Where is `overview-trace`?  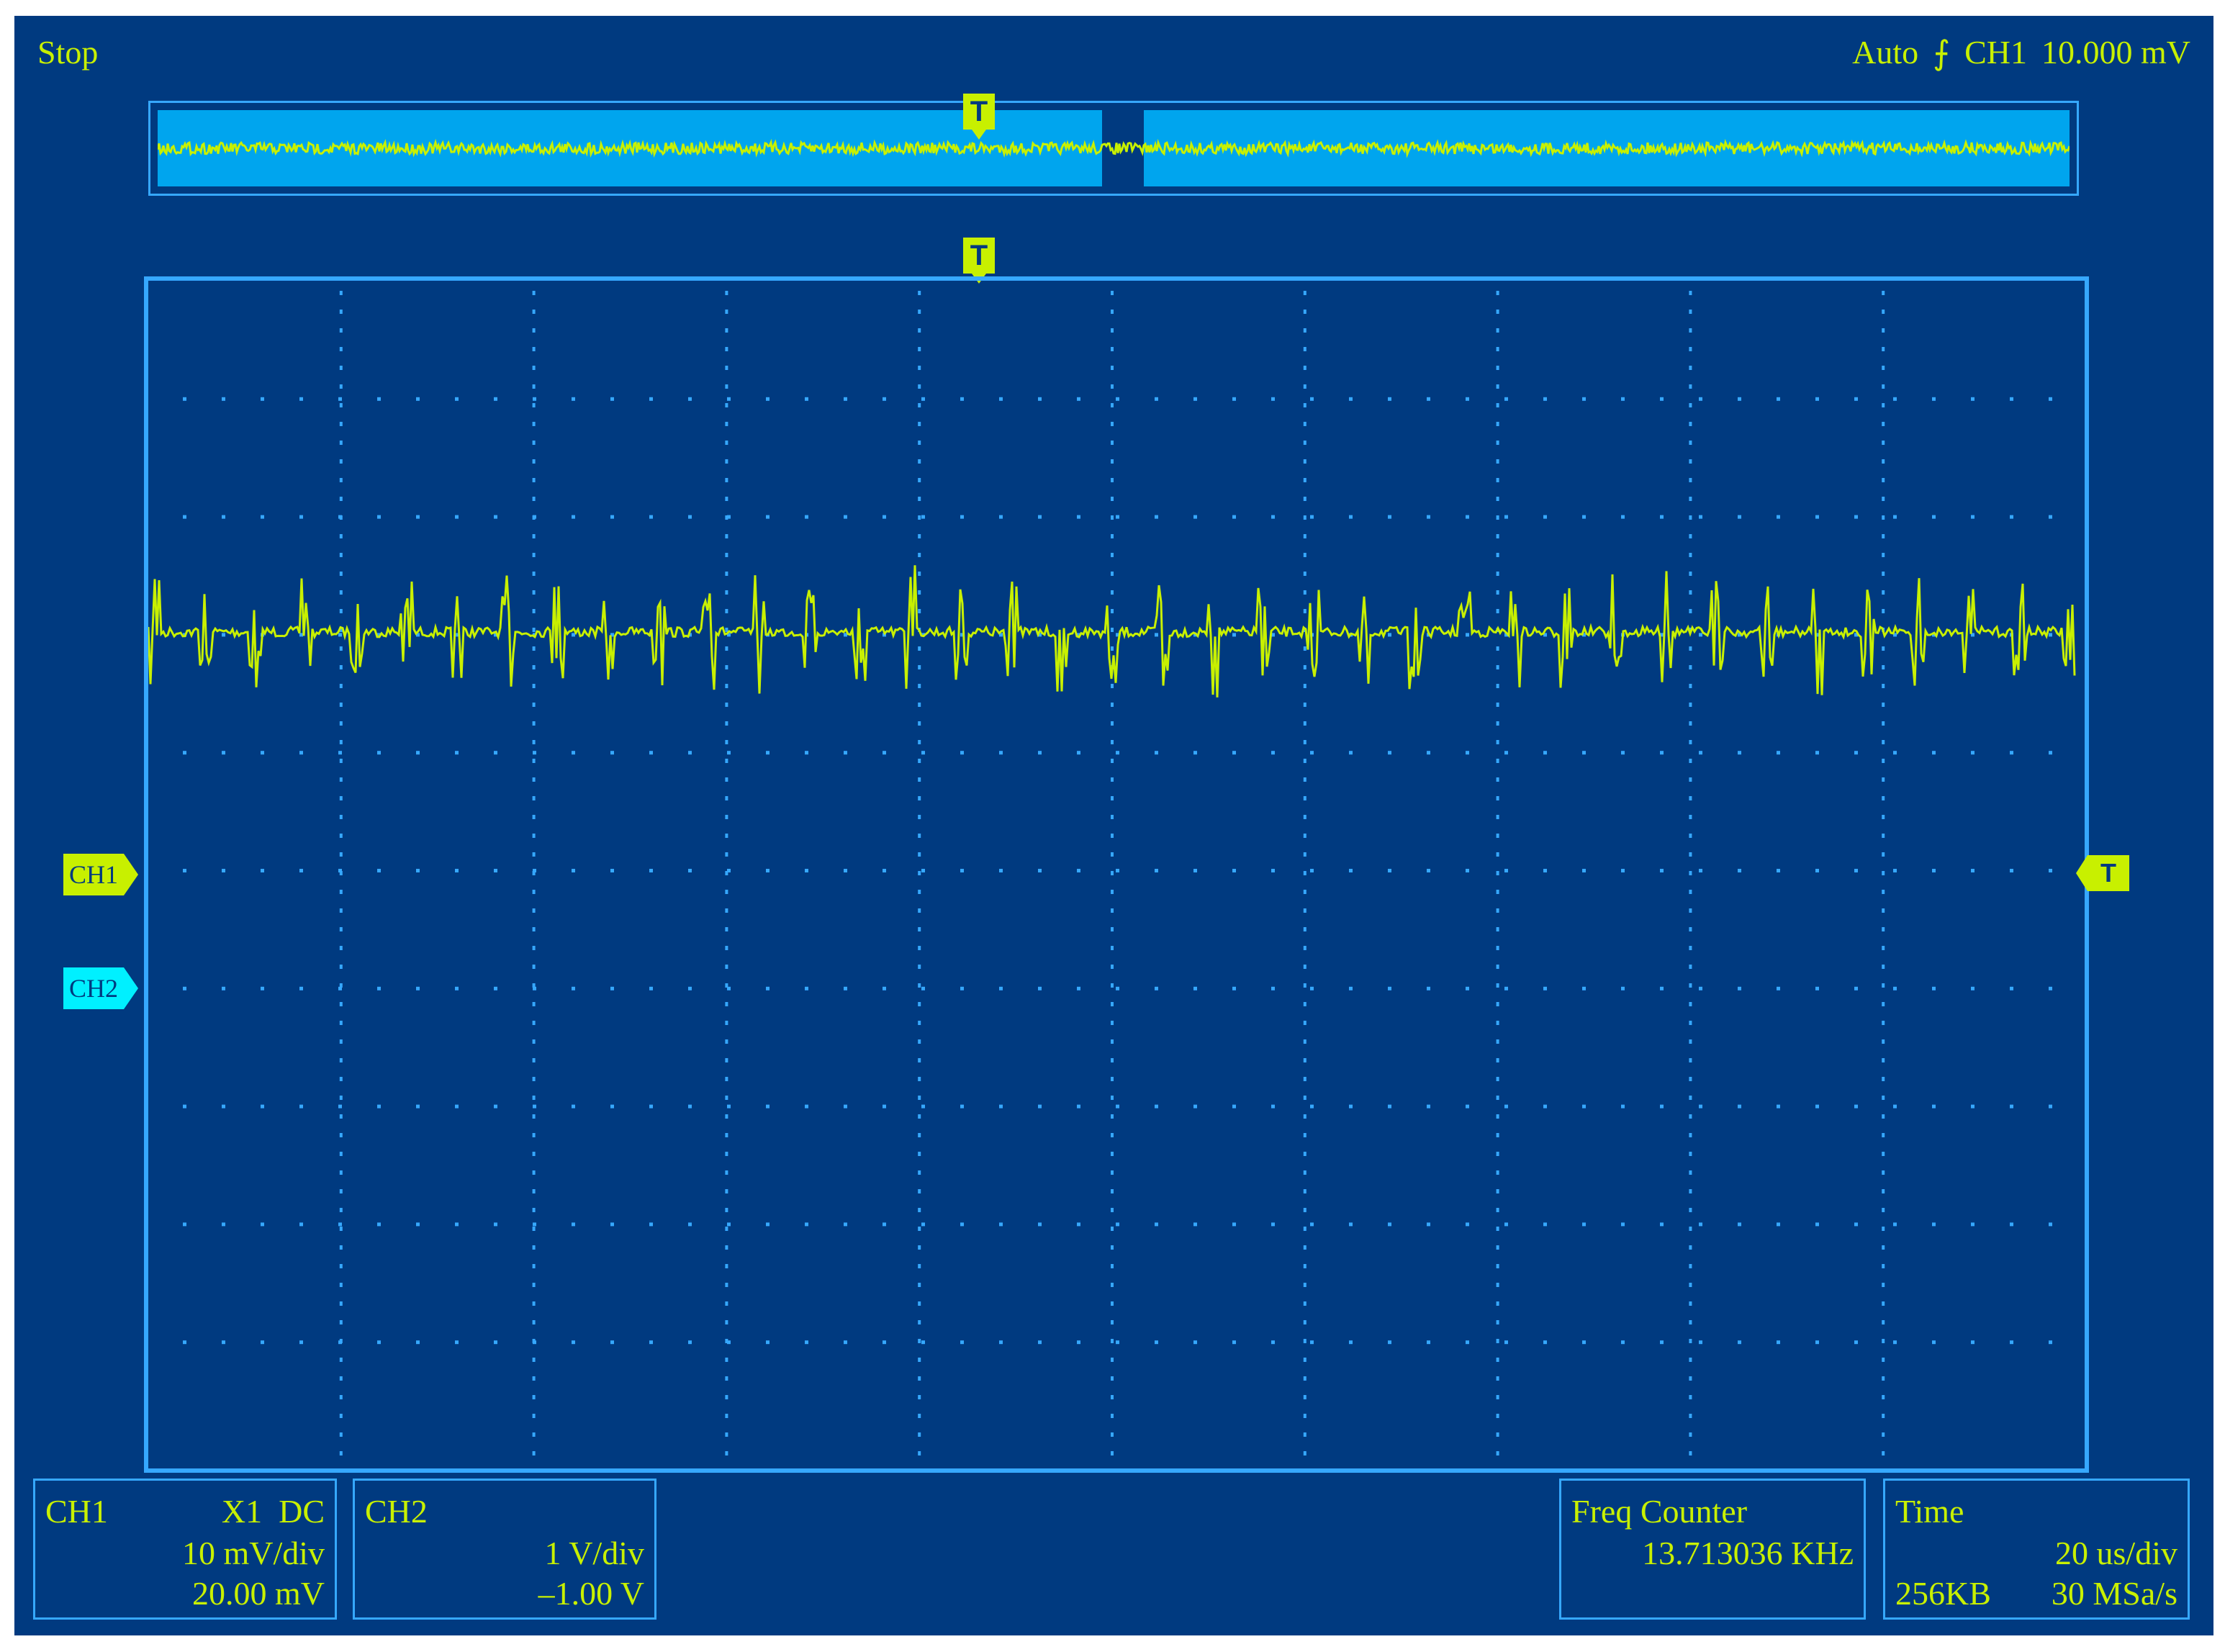 overview-trace is located at coordinates (1114, 148).